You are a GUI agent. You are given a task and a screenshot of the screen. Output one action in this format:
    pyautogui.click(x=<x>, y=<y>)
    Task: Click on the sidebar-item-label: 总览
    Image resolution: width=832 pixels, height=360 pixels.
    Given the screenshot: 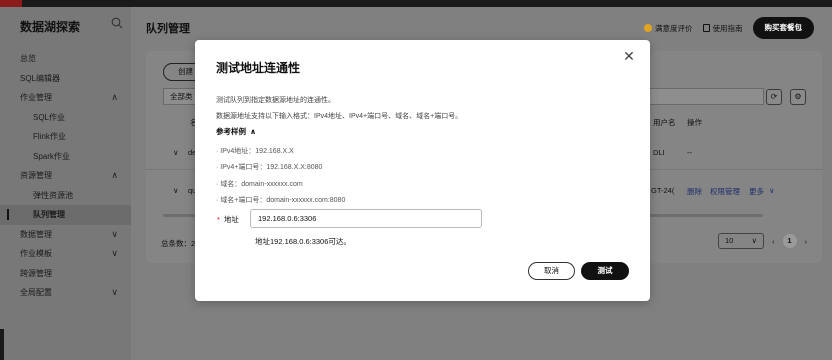 What is the action you would take?
    pyautogui.click(x=28, y=58)
    